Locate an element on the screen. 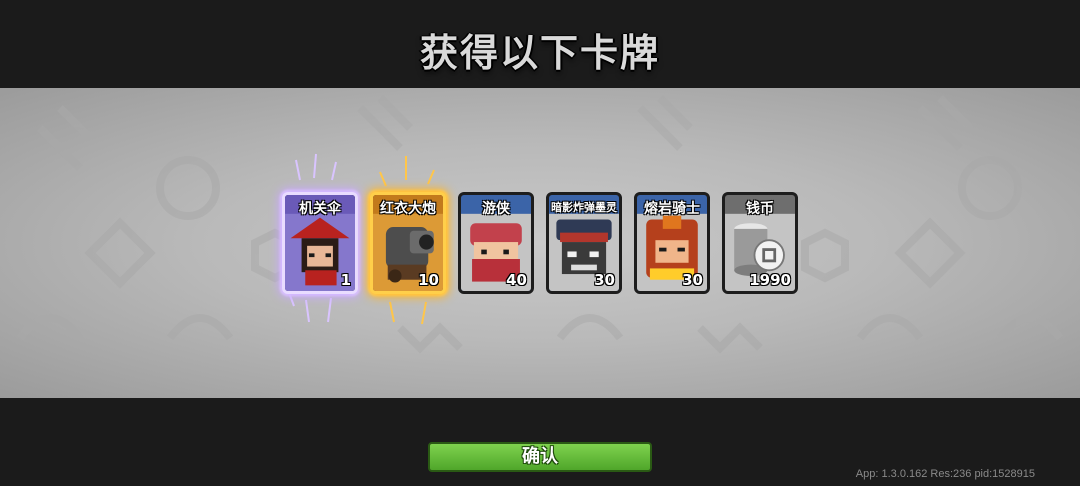  card-name: 暗影炸弹墨灵 is located at coordinates (584, 207).